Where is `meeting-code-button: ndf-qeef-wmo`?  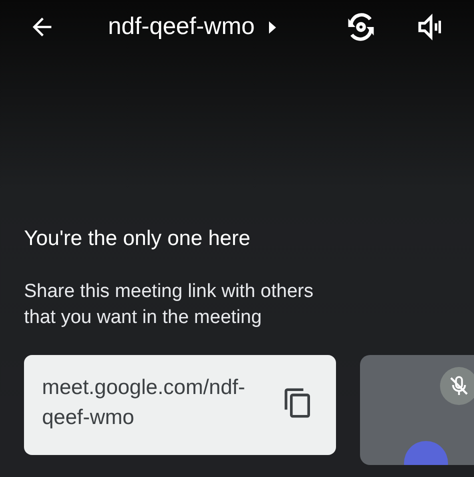
meeting-code-button: ndf-qeef-wmo is located at coordinates (181, 27).